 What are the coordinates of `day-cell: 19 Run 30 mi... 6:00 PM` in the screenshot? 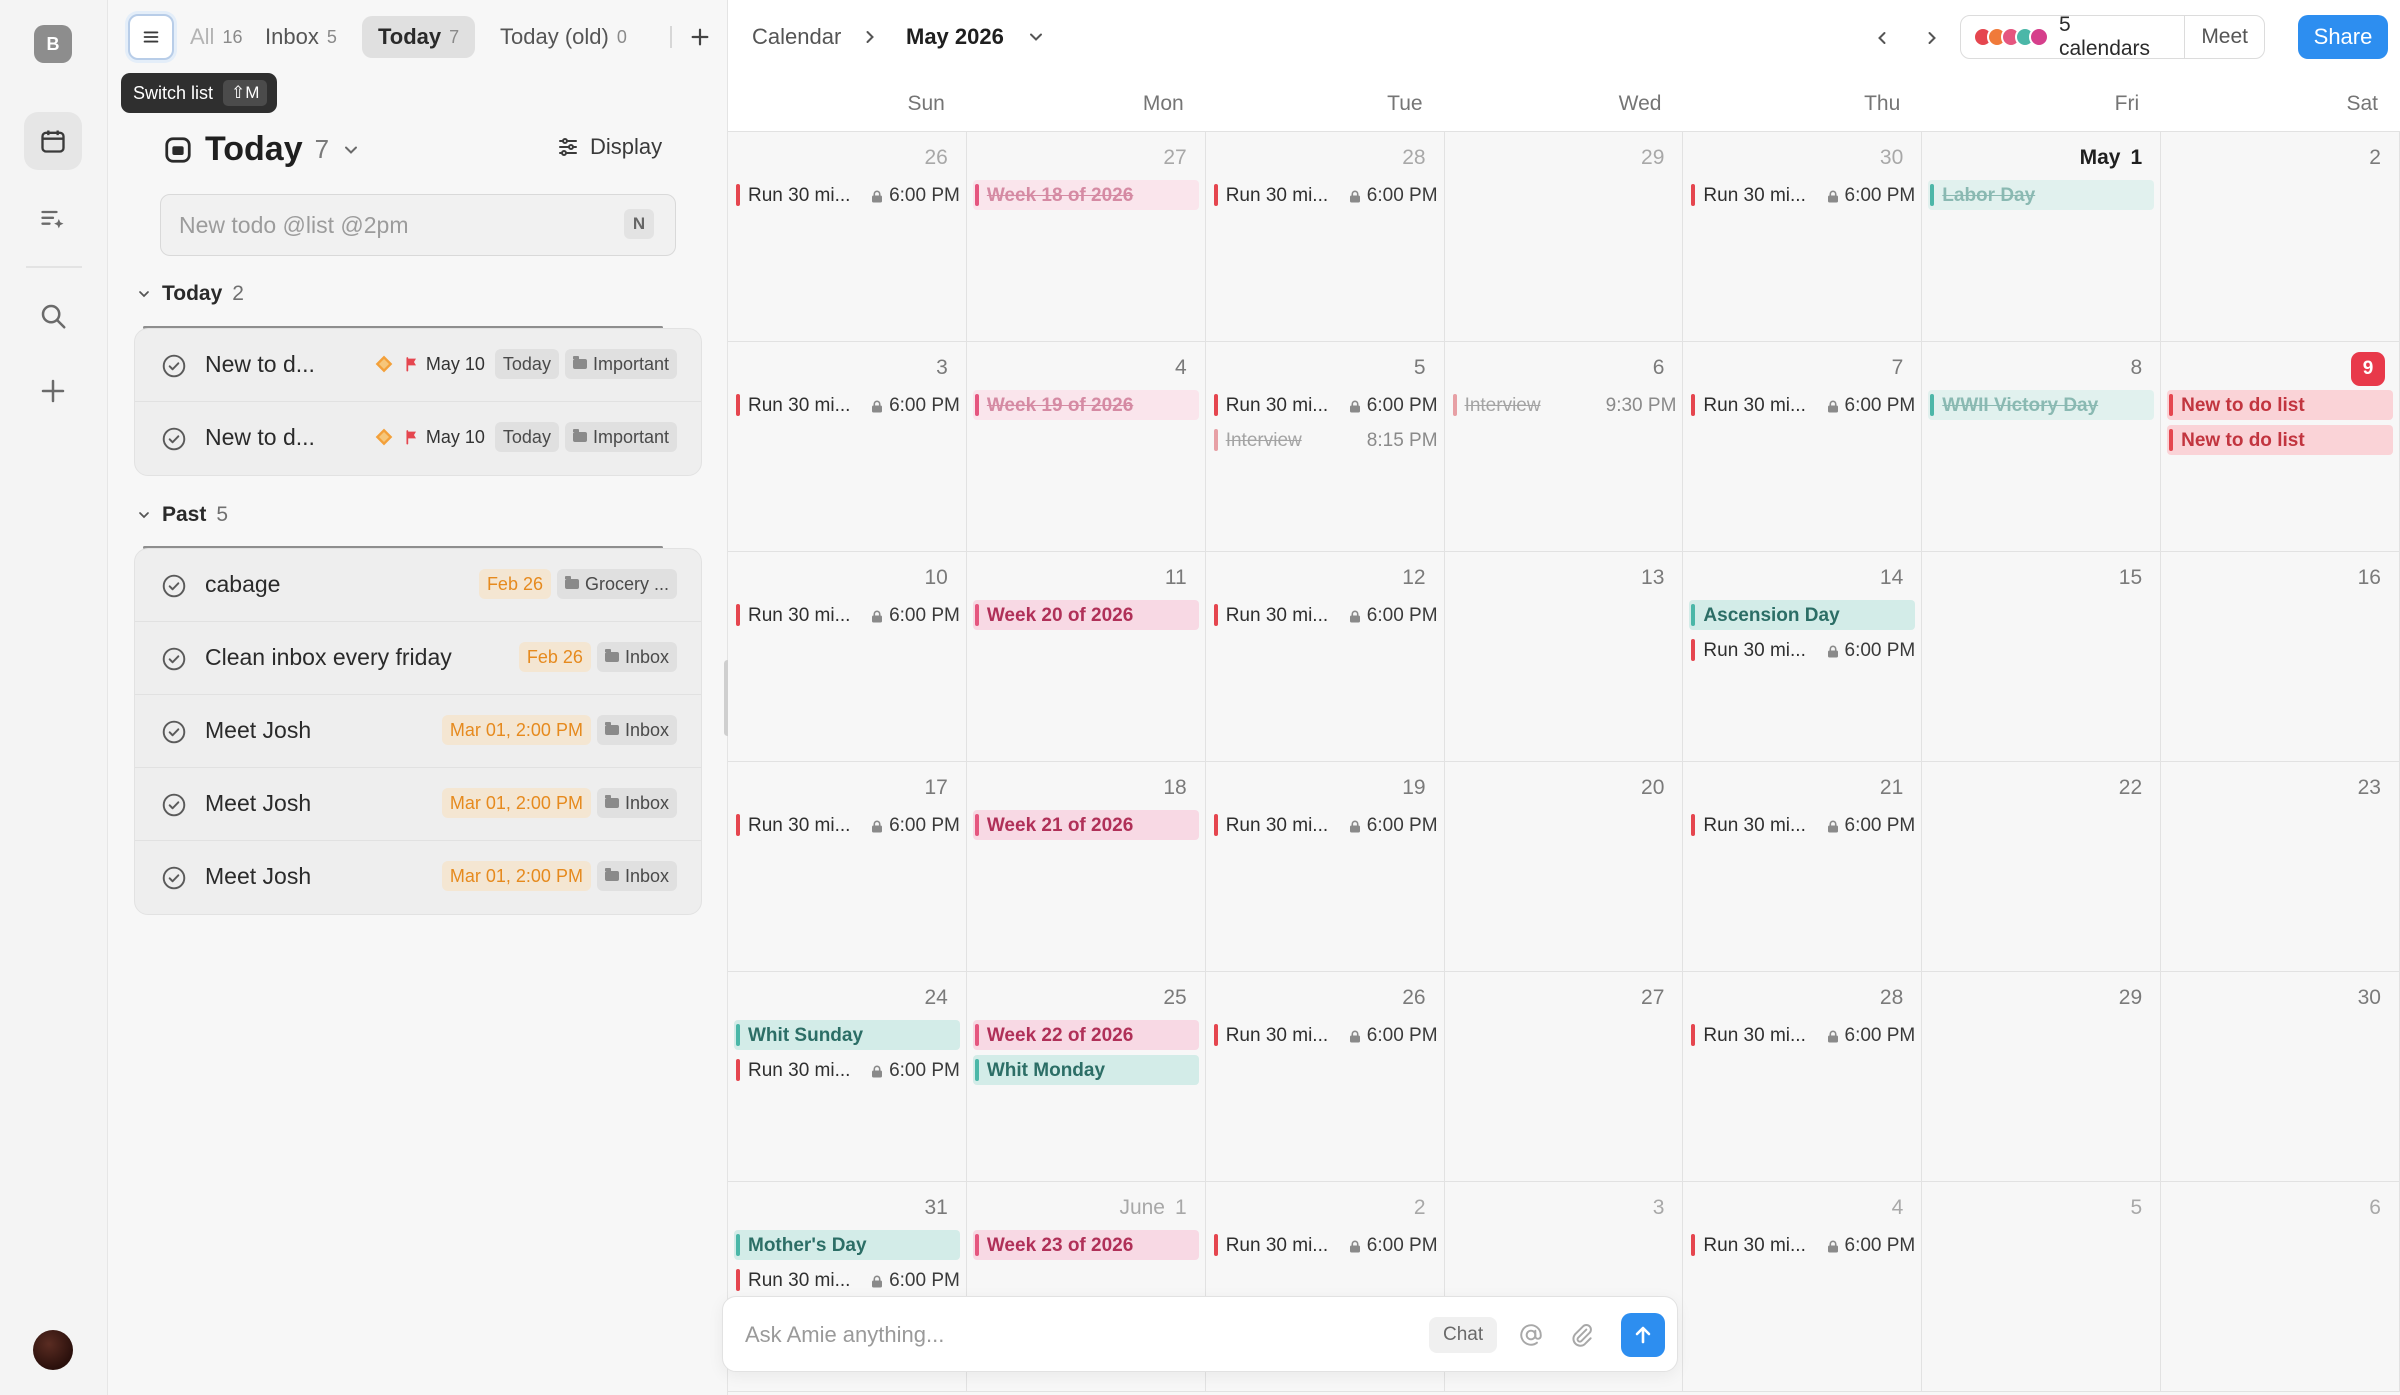 It's located at (1325, 867).